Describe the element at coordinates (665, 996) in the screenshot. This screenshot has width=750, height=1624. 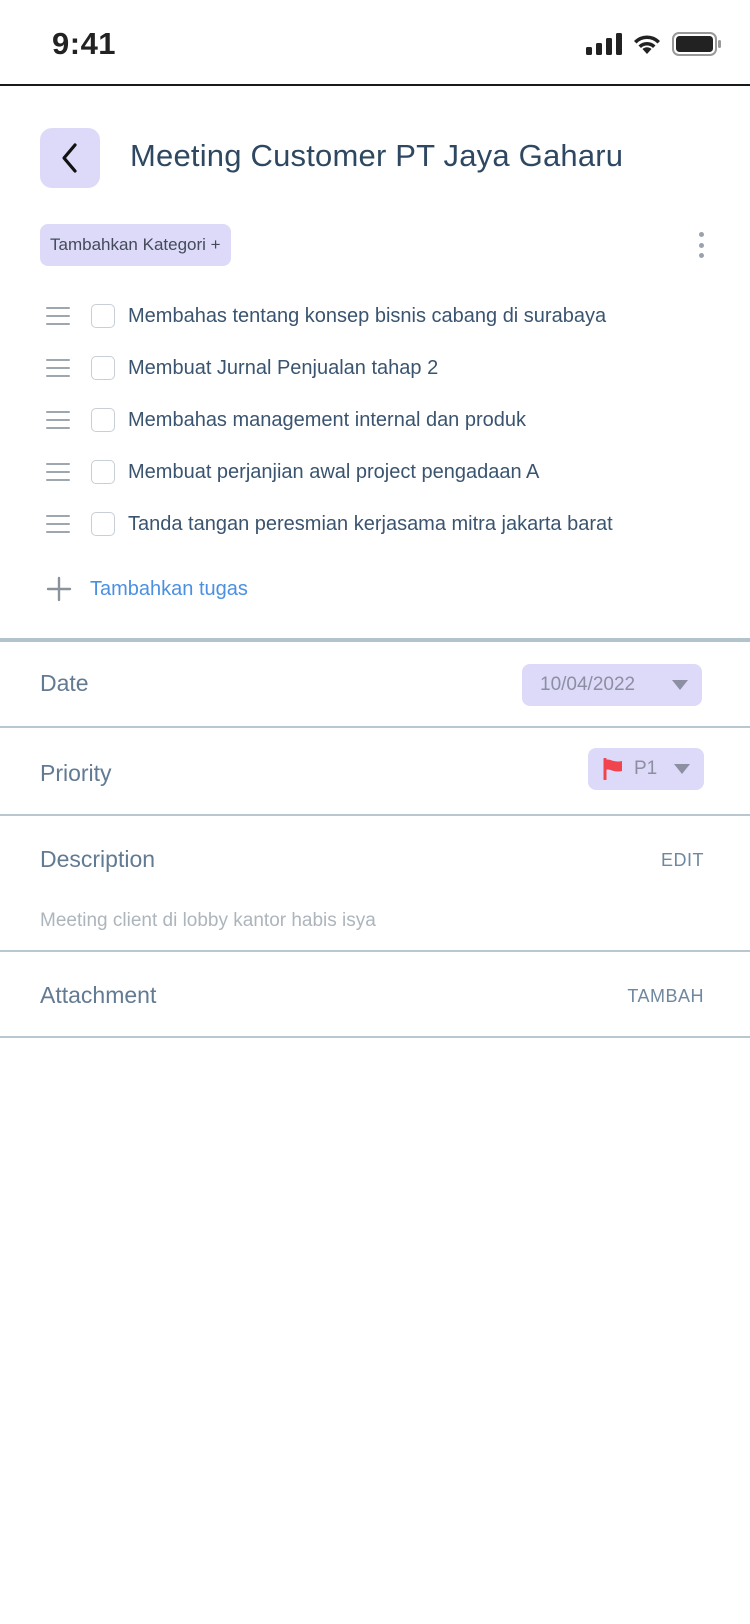
I see `add-attachment-button: TAMBAH` at that location.